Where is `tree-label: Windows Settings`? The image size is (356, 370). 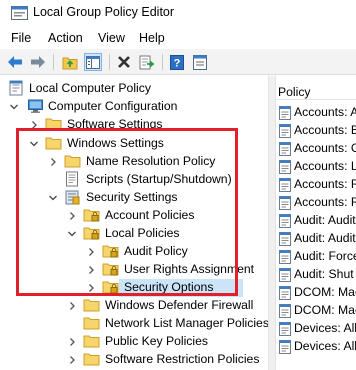
tree-label: Windows Settings is located at coordinates (115, 143).